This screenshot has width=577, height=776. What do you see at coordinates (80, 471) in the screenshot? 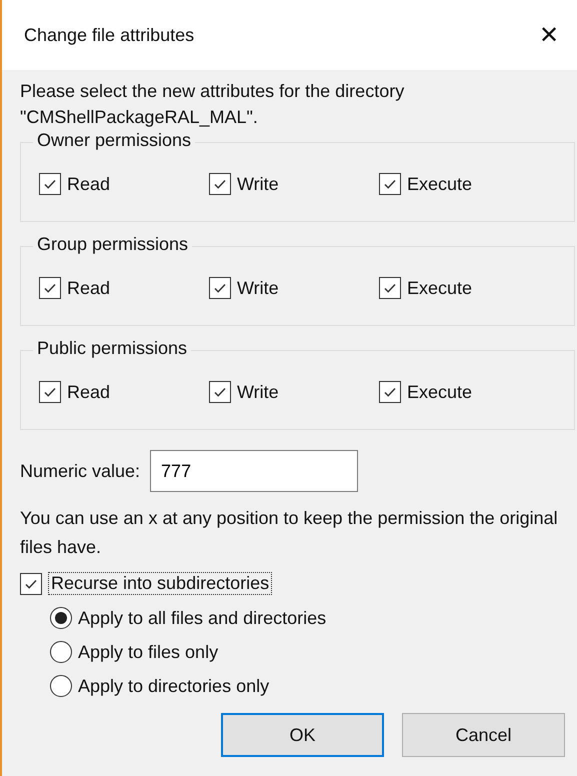
I see `numeric-label: Numeric value:` at bounding box center [80, 471].